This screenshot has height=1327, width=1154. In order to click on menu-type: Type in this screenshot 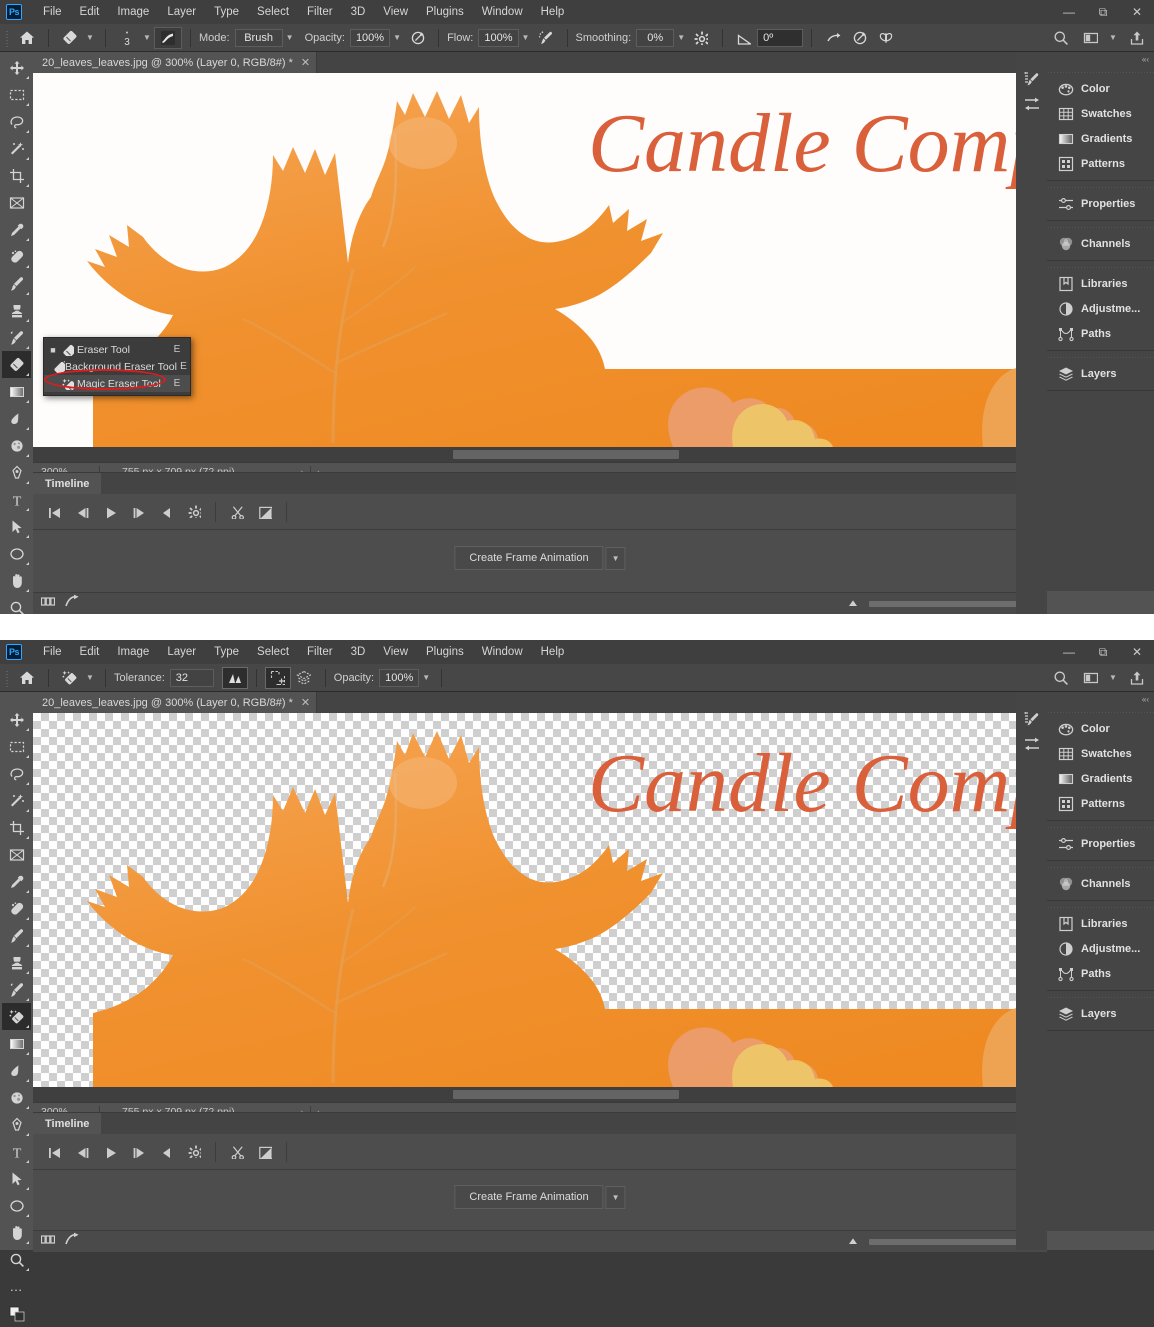, I will do `click(226, 12)`.